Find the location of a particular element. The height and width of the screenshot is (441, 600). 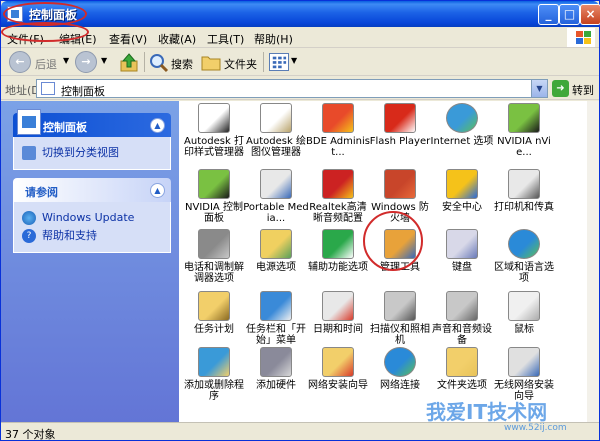

switch-to-category-view-link: 切换到分类视图 is located at coordinates (92, 153).